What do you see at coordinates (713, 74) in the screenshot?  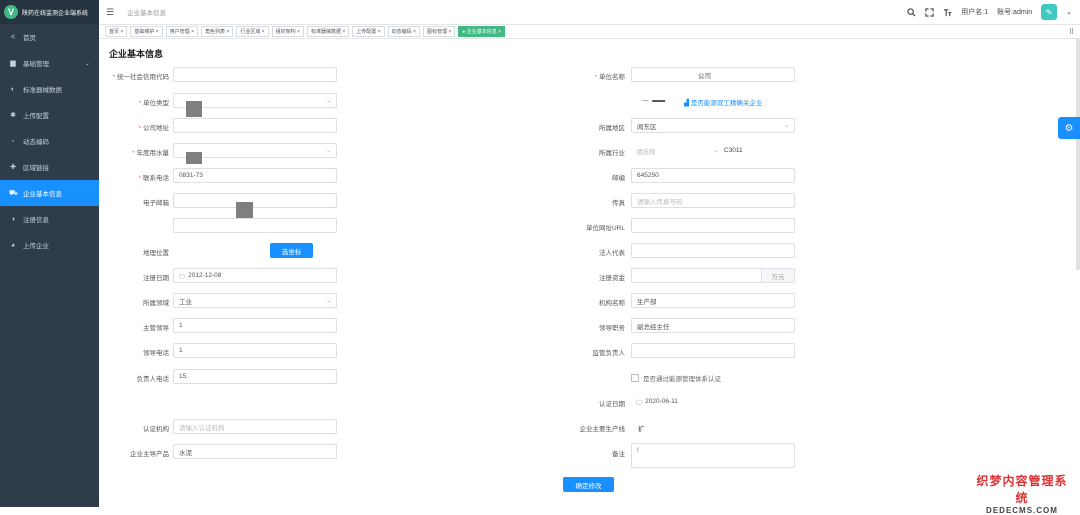 I see `unit-name-input: 公司` at bounding box center [713, 74].